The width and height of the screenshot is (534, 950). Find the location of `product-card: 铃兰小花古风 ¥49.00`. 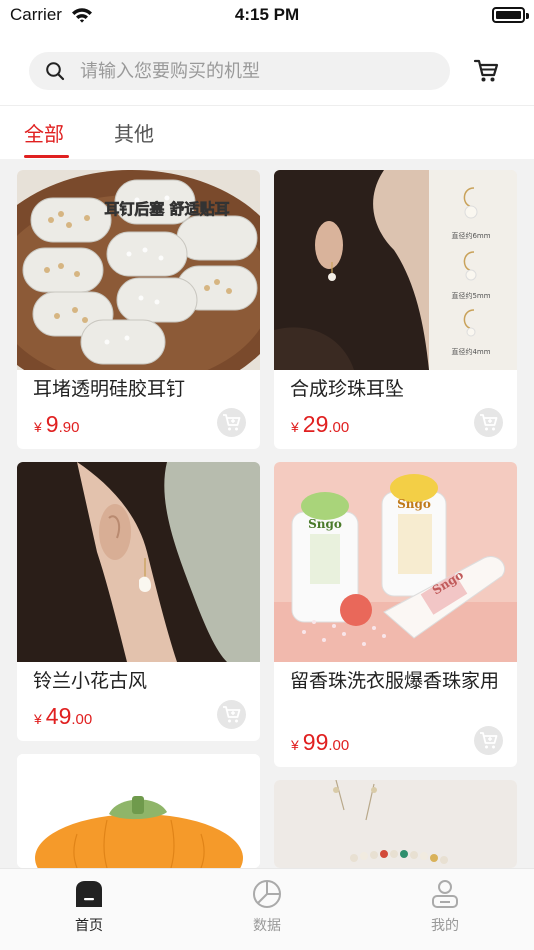

product-card: 铃兰小花古风 ¥49.00 is located at coordinates (138, 601).